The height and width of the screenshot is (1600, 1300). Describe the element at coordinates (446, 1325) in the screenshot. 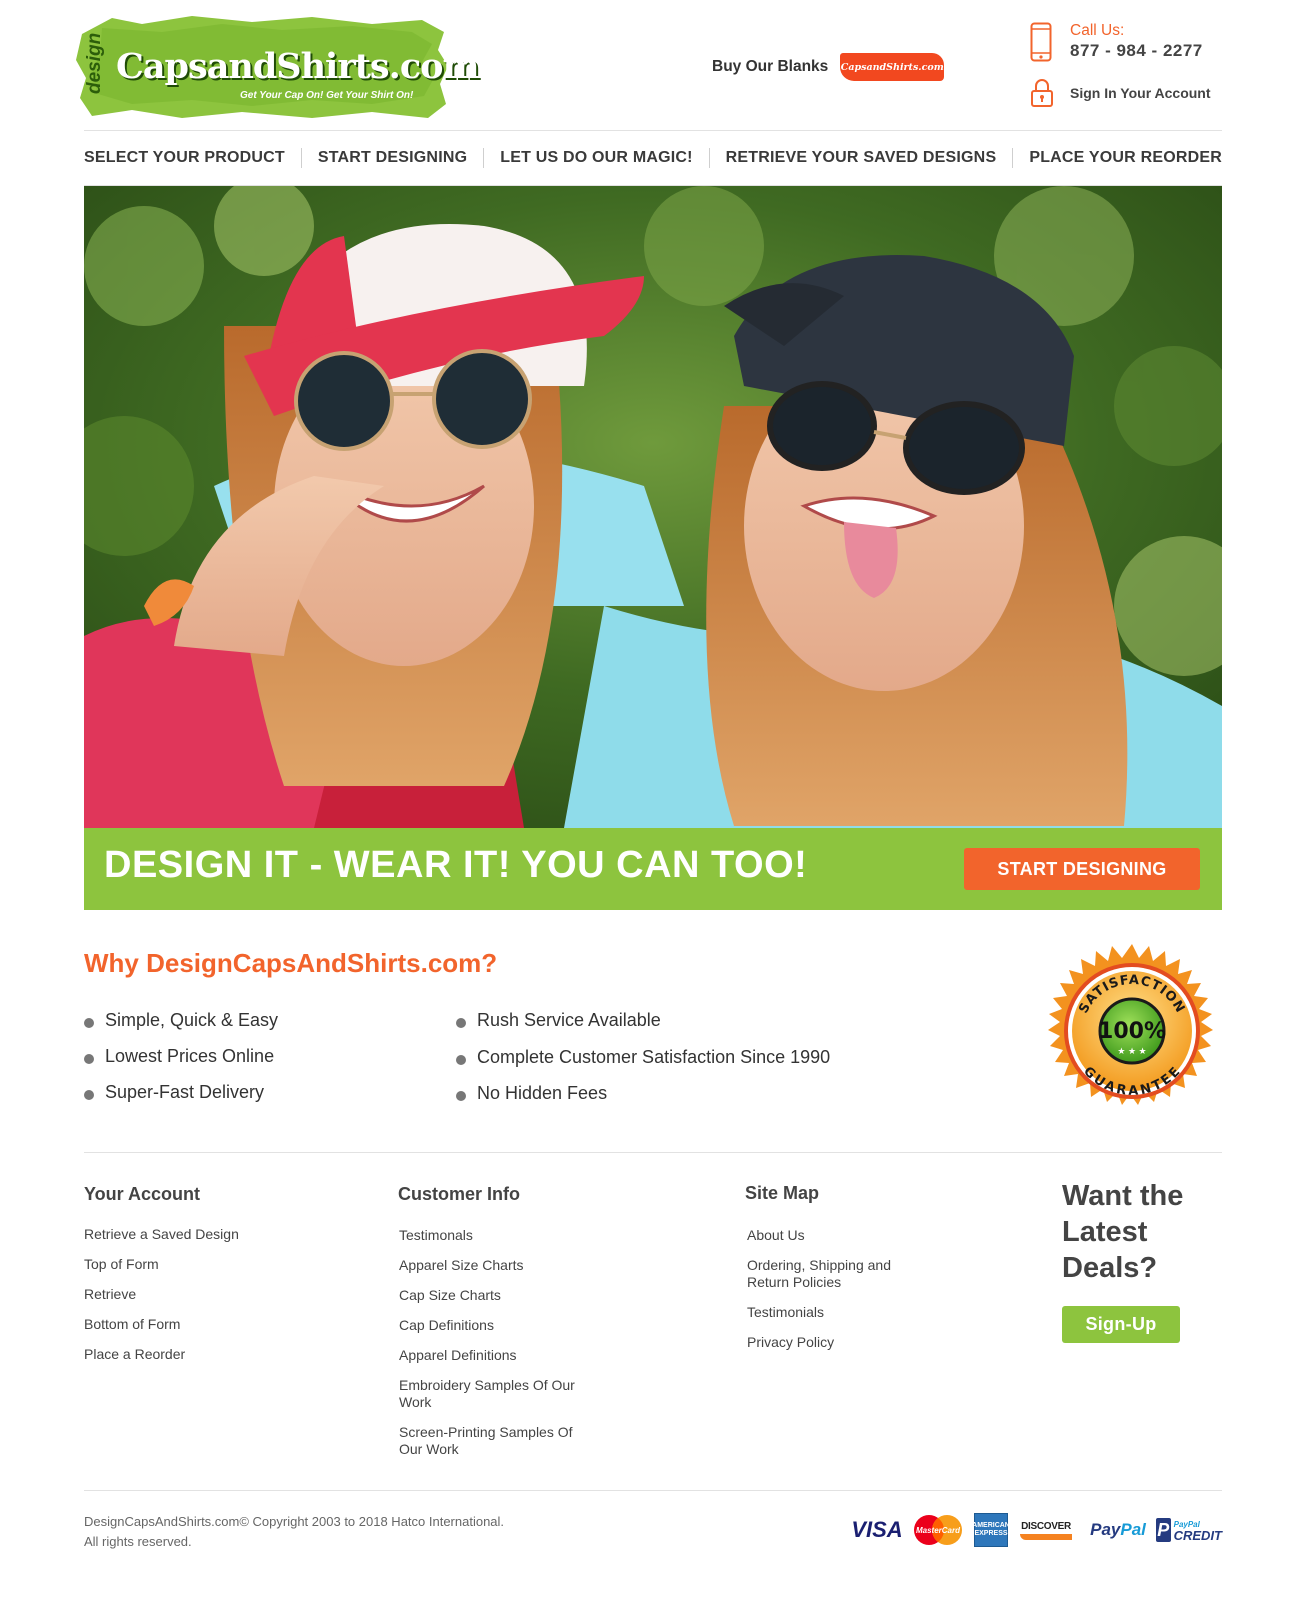

I see `footer-link-cap-definitions: Cap Definitions` at that location.